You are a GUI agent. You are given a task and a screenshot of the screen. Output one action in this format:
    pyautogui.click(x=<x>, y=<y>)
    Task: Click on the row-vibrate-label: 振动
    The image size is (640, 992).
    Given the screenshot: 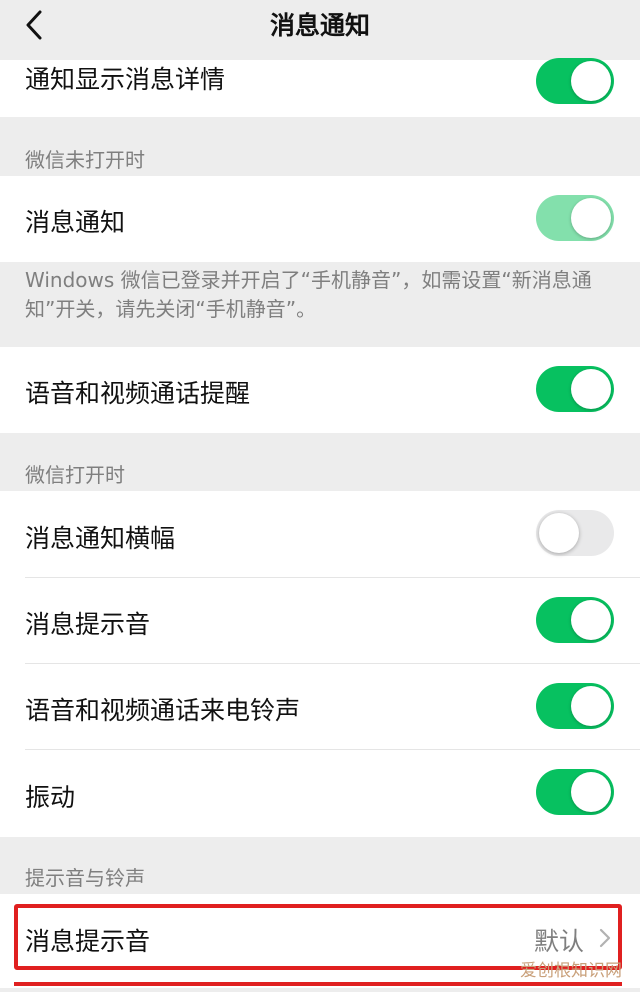 What is the action you would take?
    pyautogui.click(x=50, y=797)
    